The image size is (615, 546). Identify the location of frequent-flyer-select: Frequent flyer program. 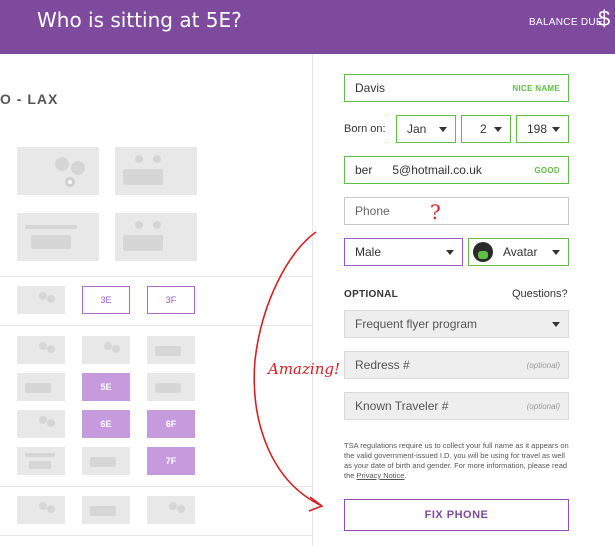
(456, 324).